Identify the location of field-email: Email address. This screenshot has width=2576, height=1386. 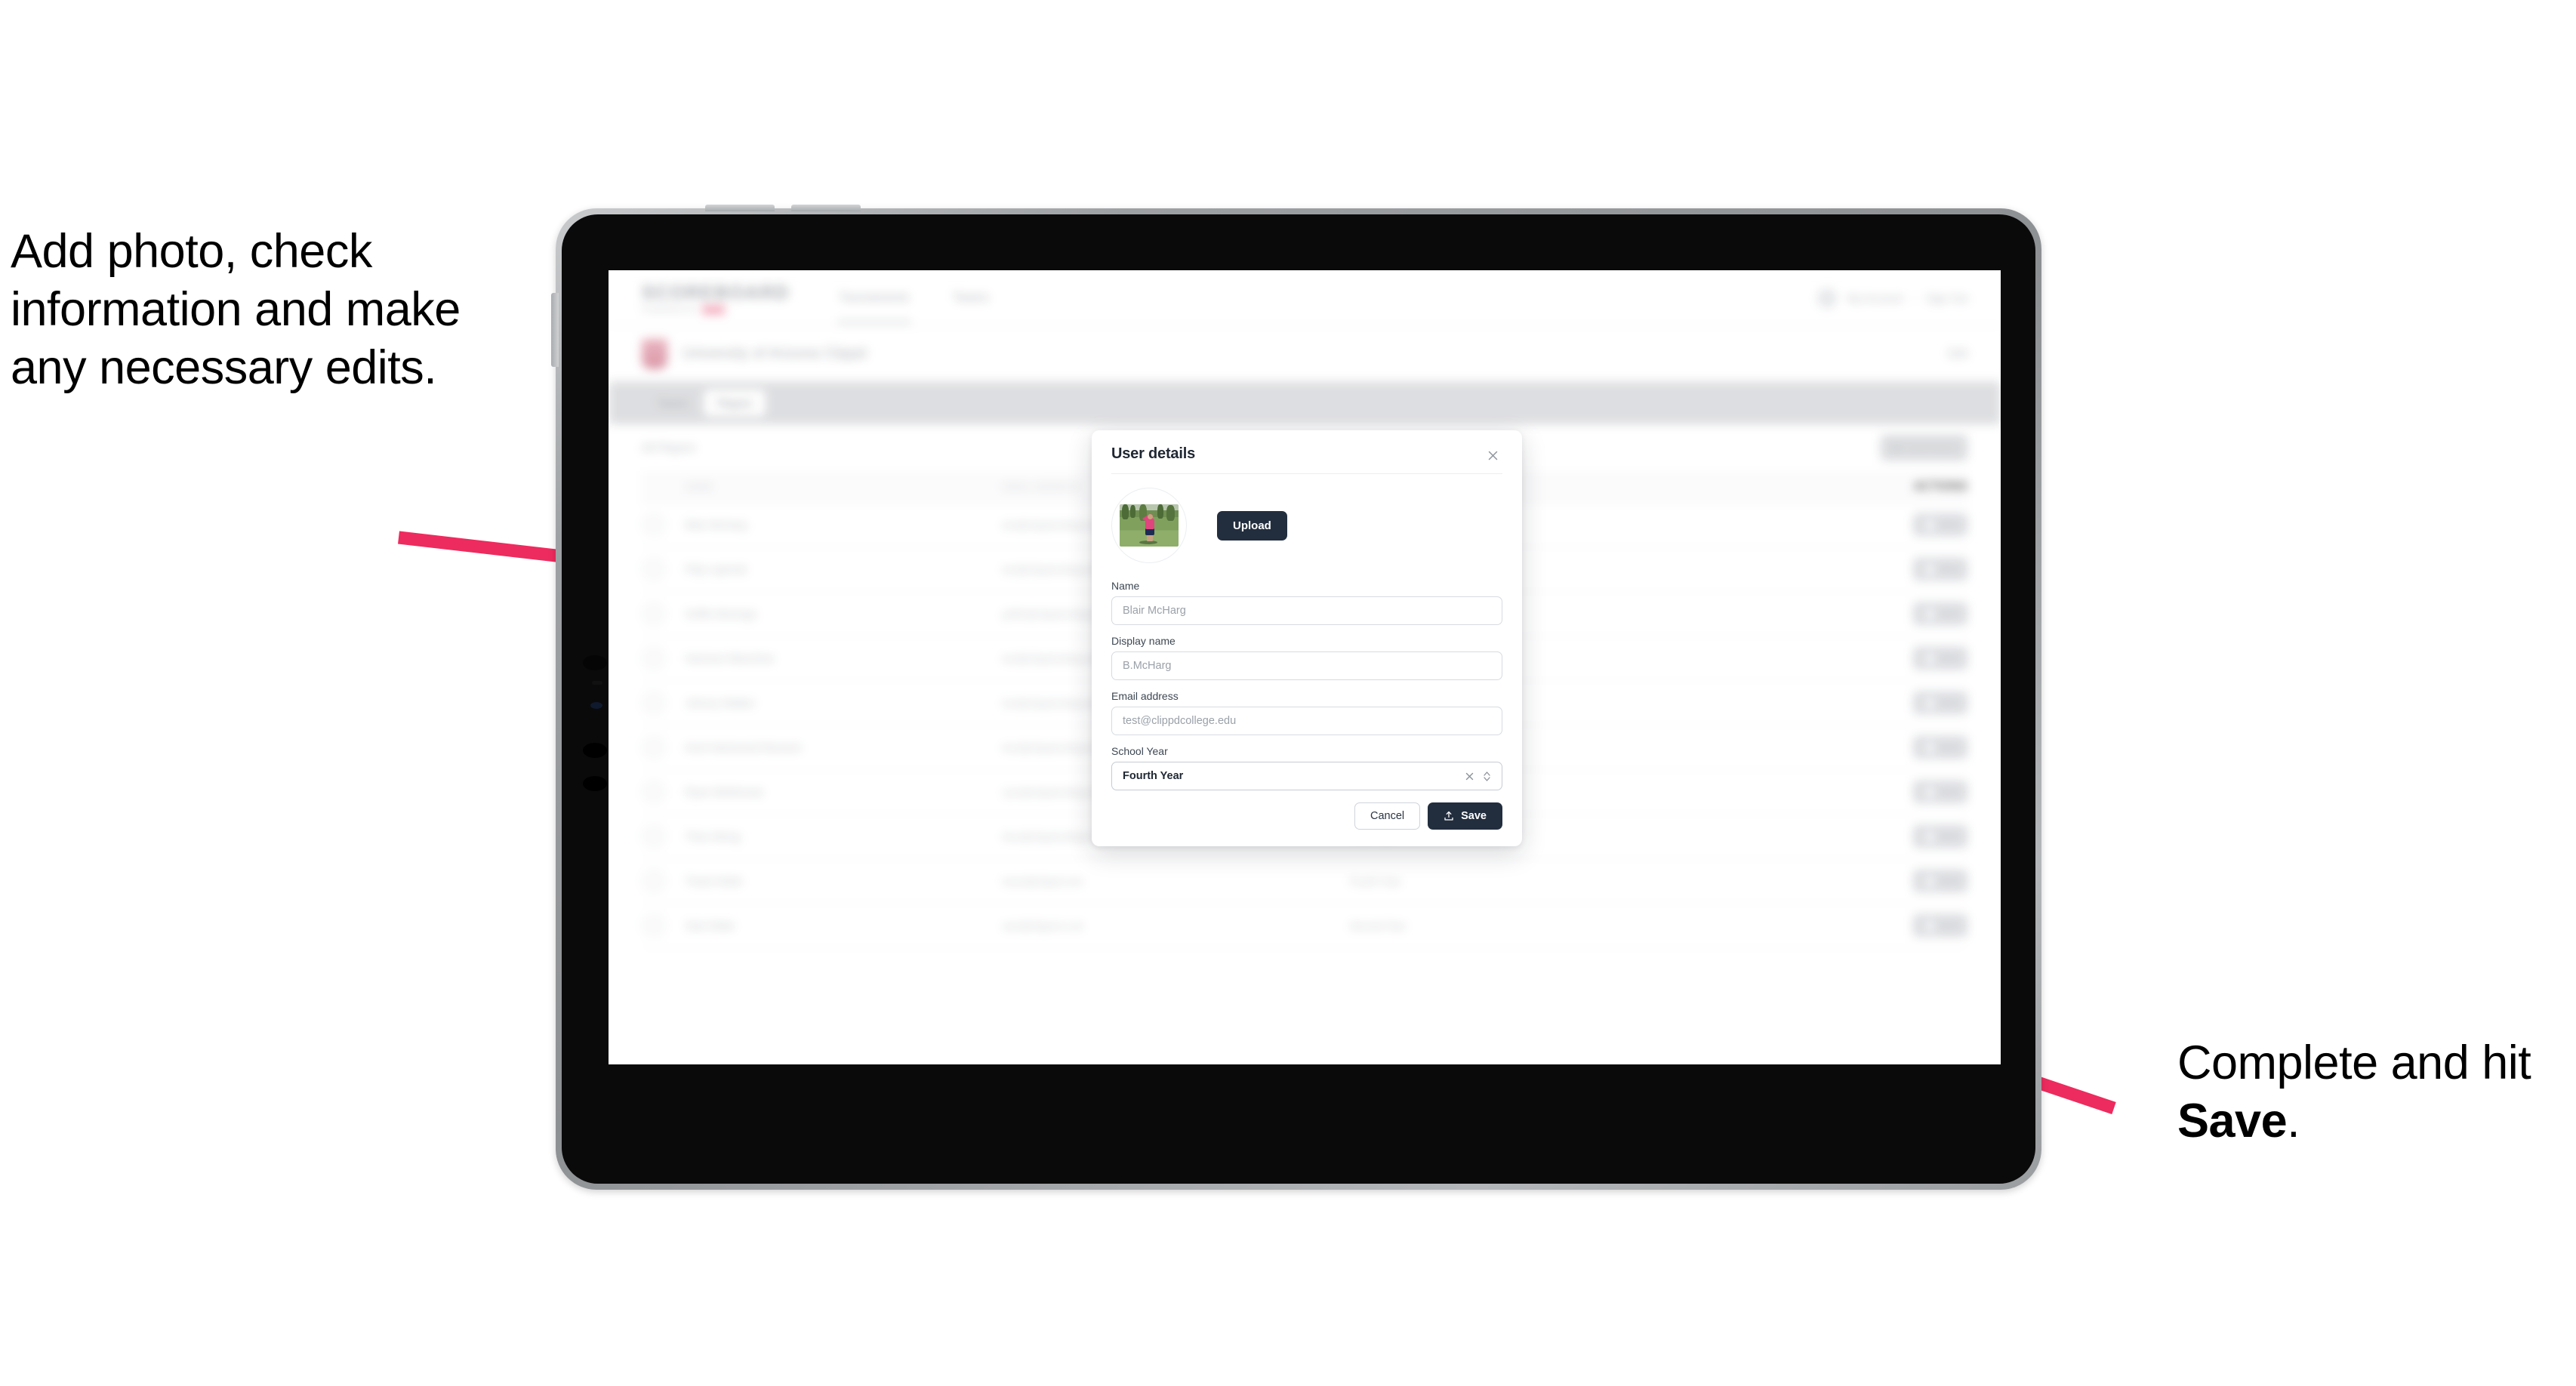
(1306, 712).